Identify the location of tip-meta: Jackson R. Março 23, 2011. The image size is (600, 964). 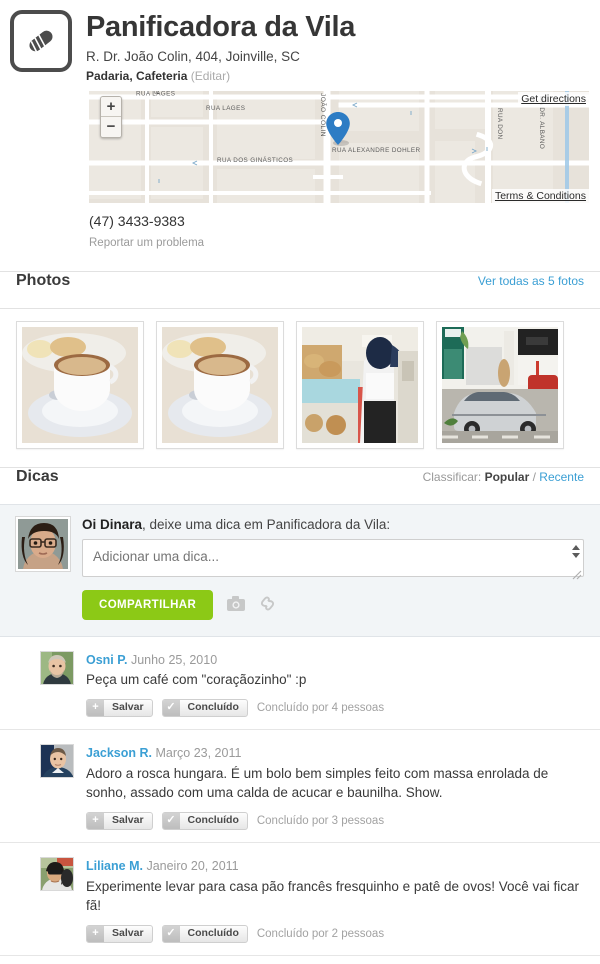
(335, 753).